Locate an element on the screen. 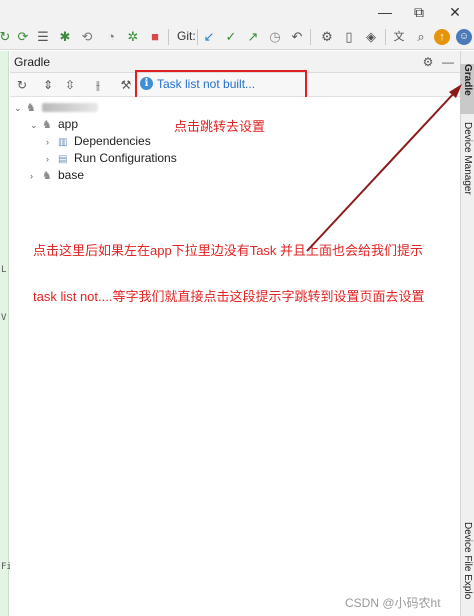 Image resolution: width=474 pixels, height=616 pixels. tree-item-label: Dependencies is located at coordinates (112, 141).